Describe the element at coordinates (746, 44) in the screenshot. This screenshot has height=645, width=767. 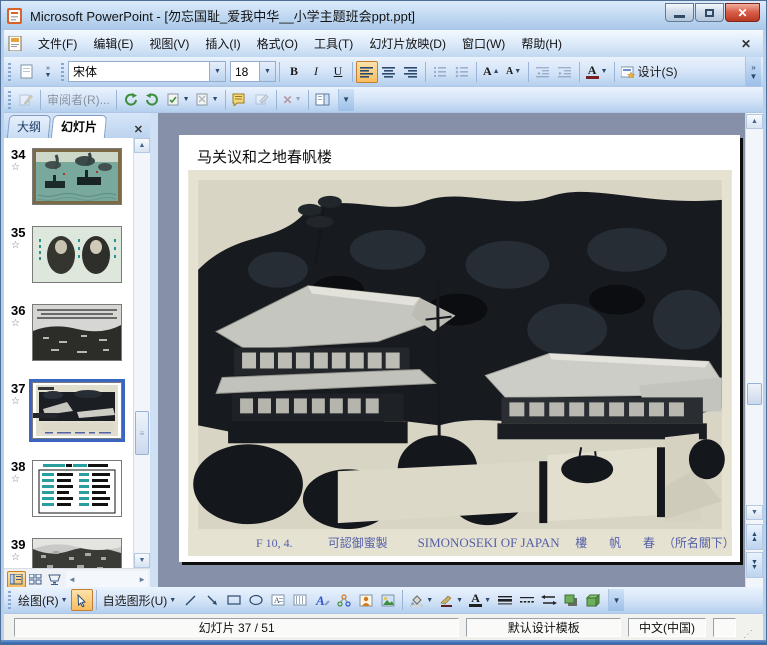
I see `menubar-close-button: ✕` at that location.